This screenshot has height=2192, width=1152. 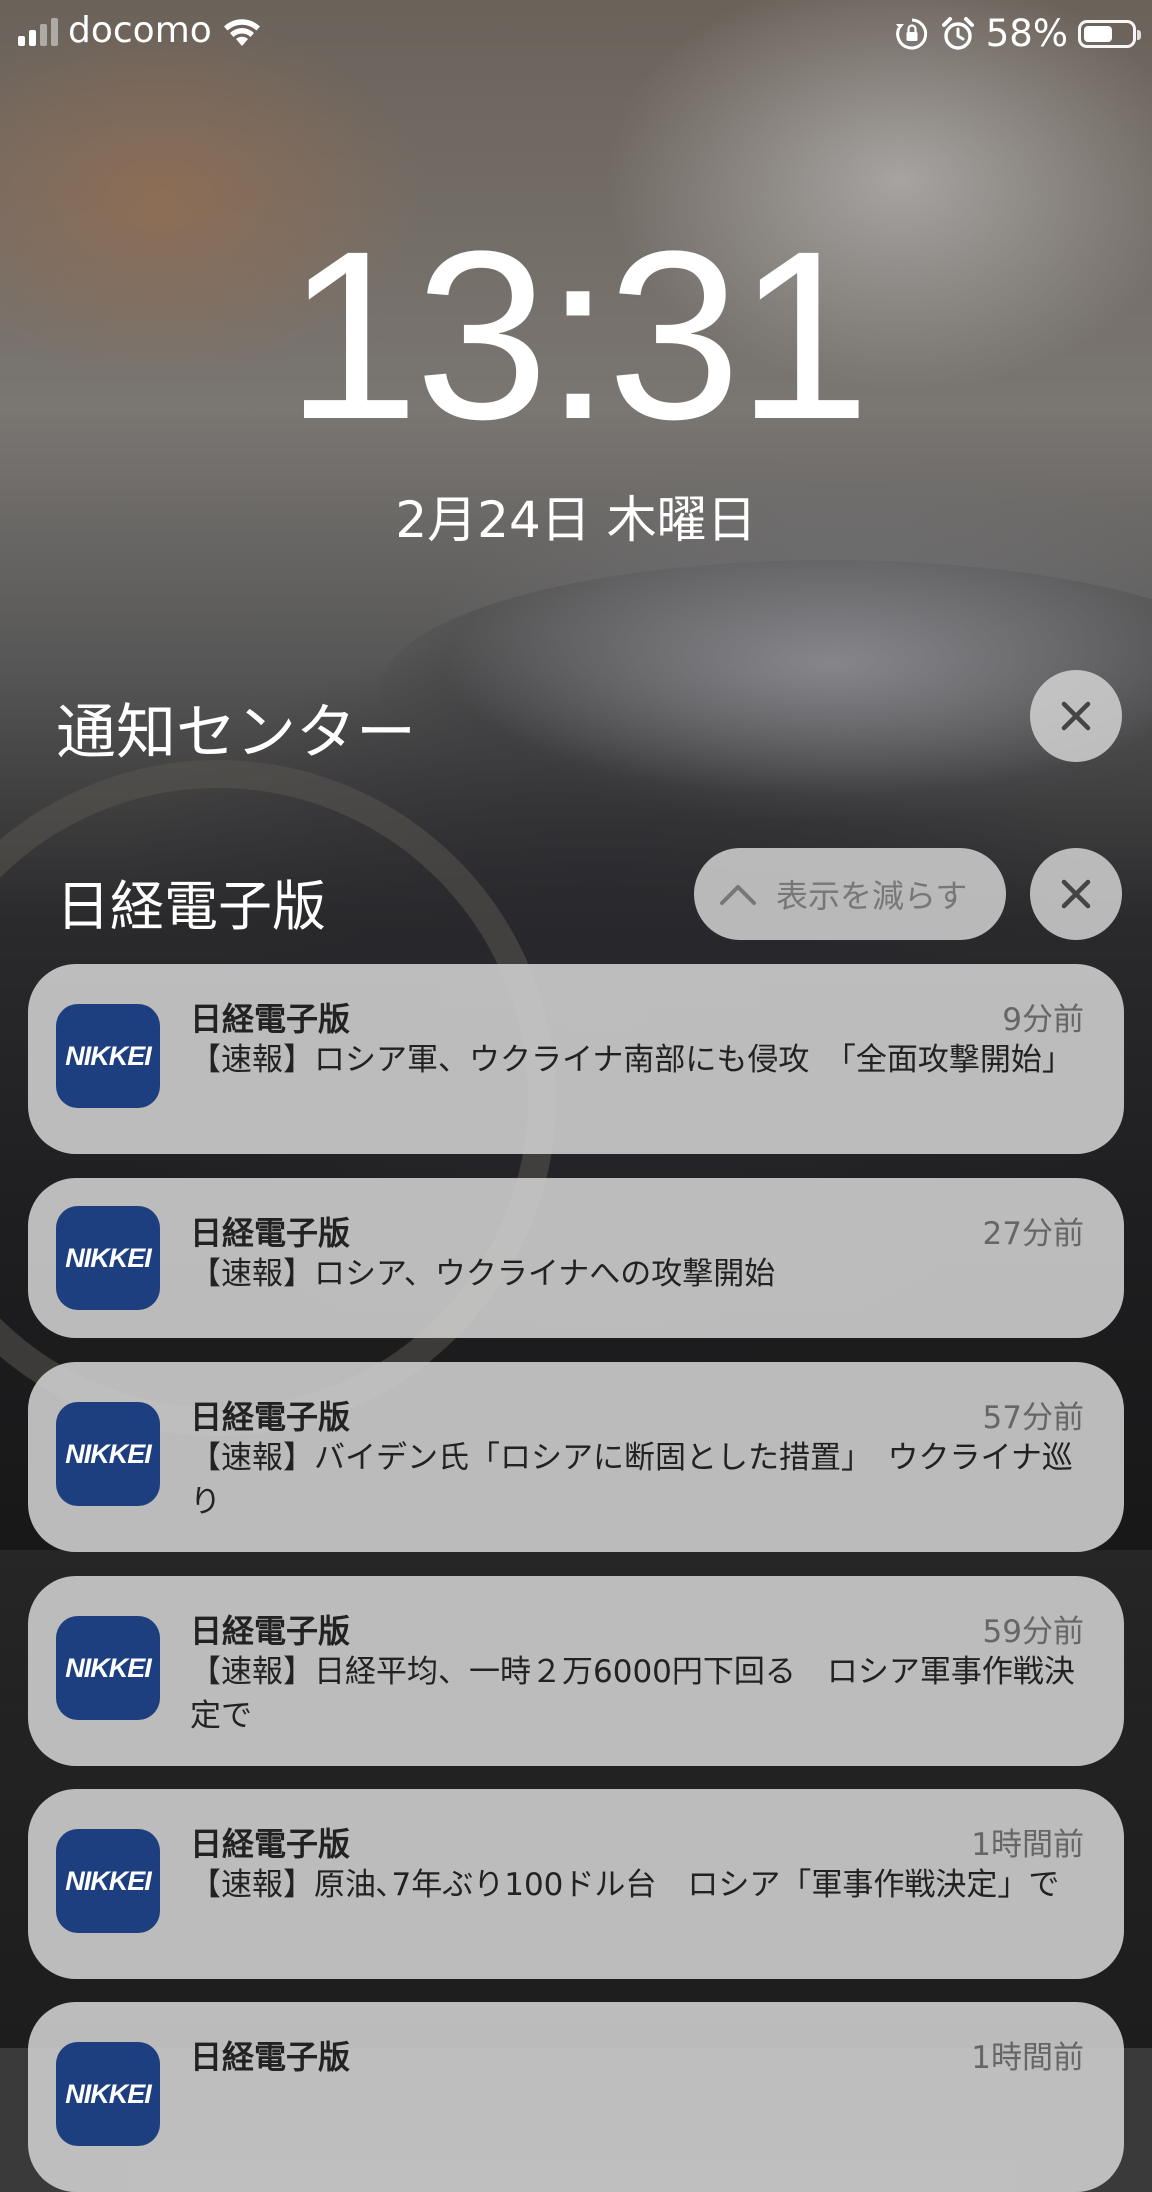 What do you see at coordinates (191, 906) in the screenshot?
I see `notification-group-title: 日経電子版` at bounding box center [191, 906].